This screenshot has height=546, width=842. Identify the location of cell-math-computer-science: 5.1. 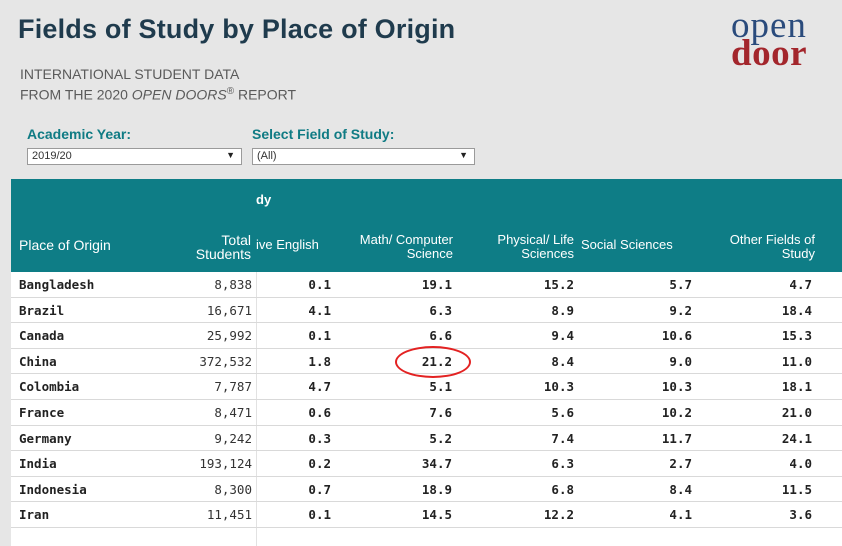
(440, 387).